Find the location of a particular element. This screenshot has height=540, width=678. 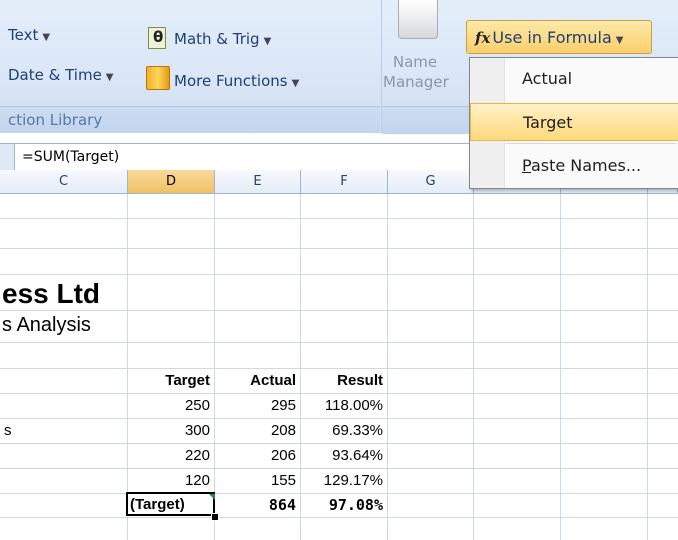

menu-item-actual: Actual is located at coordinates (574, 79).